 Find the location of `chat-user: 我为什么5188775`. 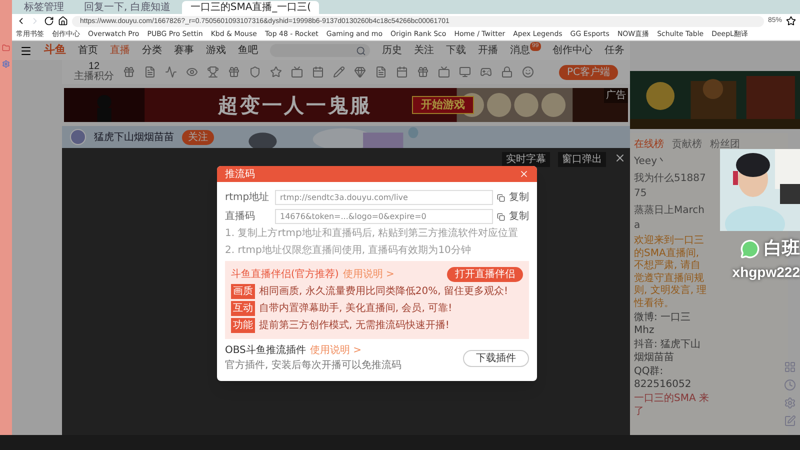

chat-user: 我为什么5188775 is located at coordinates (670, 186).